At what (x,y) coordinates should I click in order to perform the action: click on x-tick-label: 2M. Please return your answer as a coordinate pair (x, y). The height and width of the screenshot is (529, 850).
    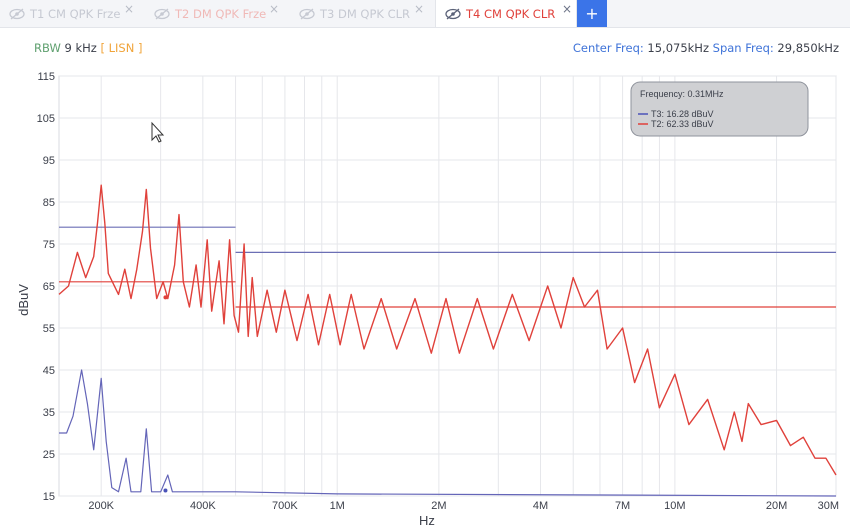
    Looking at the image, I should click on (438, 506).